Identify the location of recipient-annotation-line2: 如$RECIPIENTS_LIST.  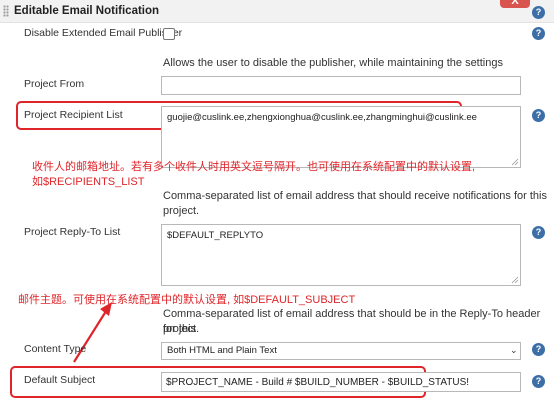
(88, 182).